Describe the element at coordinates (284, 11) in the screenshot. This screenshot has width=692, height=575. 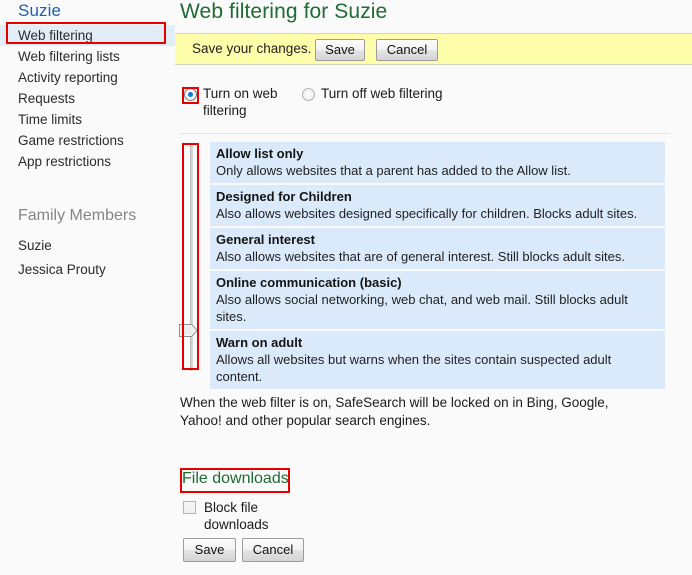
I see `page-title: Web filtering for Suzie` at that location.